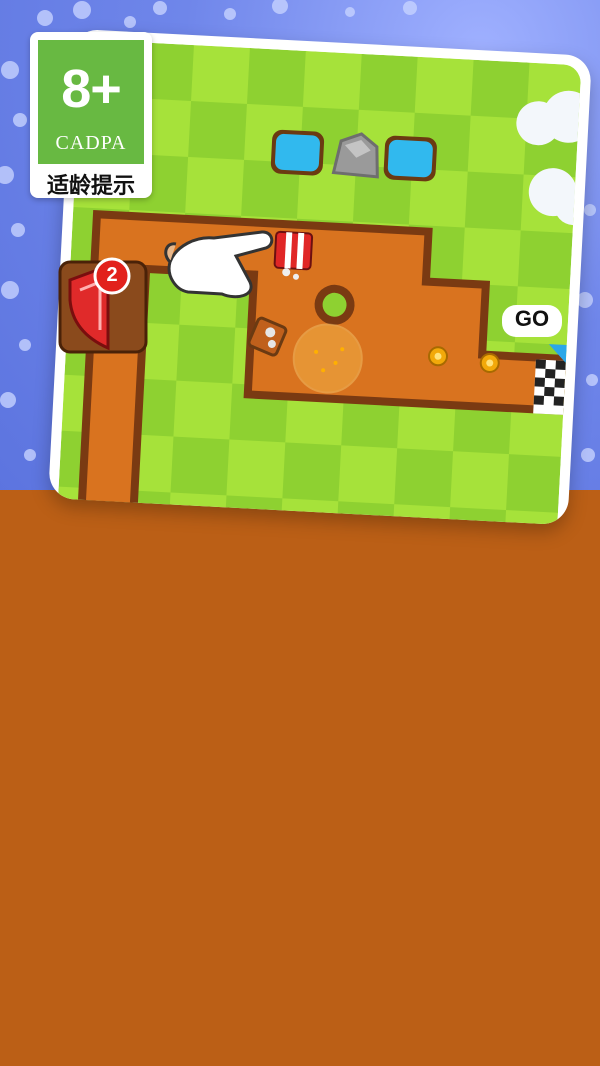 Image resolution: width=600 pixels, height=1066 pixels. Describe the element at coordinates (532, 318) in the screenshot. I see `go-sign-label: GO` at that location.